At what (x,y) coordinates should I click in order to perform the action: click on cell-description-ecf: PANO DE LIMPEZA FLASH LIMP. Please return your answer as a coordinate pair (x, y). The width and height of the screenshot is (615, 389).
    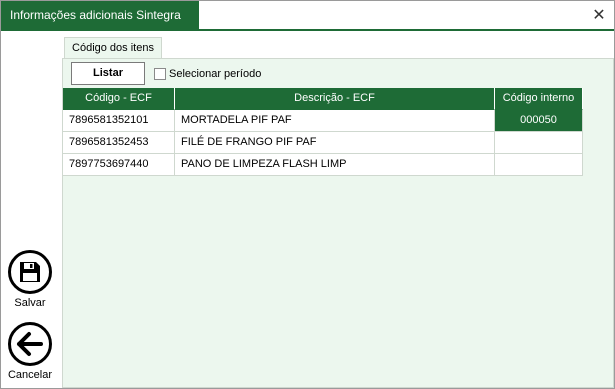
    Looking at the image, I should click on (335, 165).